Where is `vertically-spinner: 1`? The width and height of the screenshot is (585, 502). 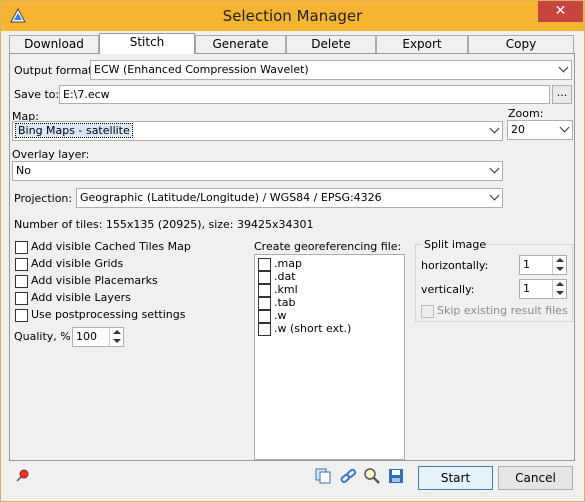 vertically-spinner: 1 is located at coordinates (543, 289).